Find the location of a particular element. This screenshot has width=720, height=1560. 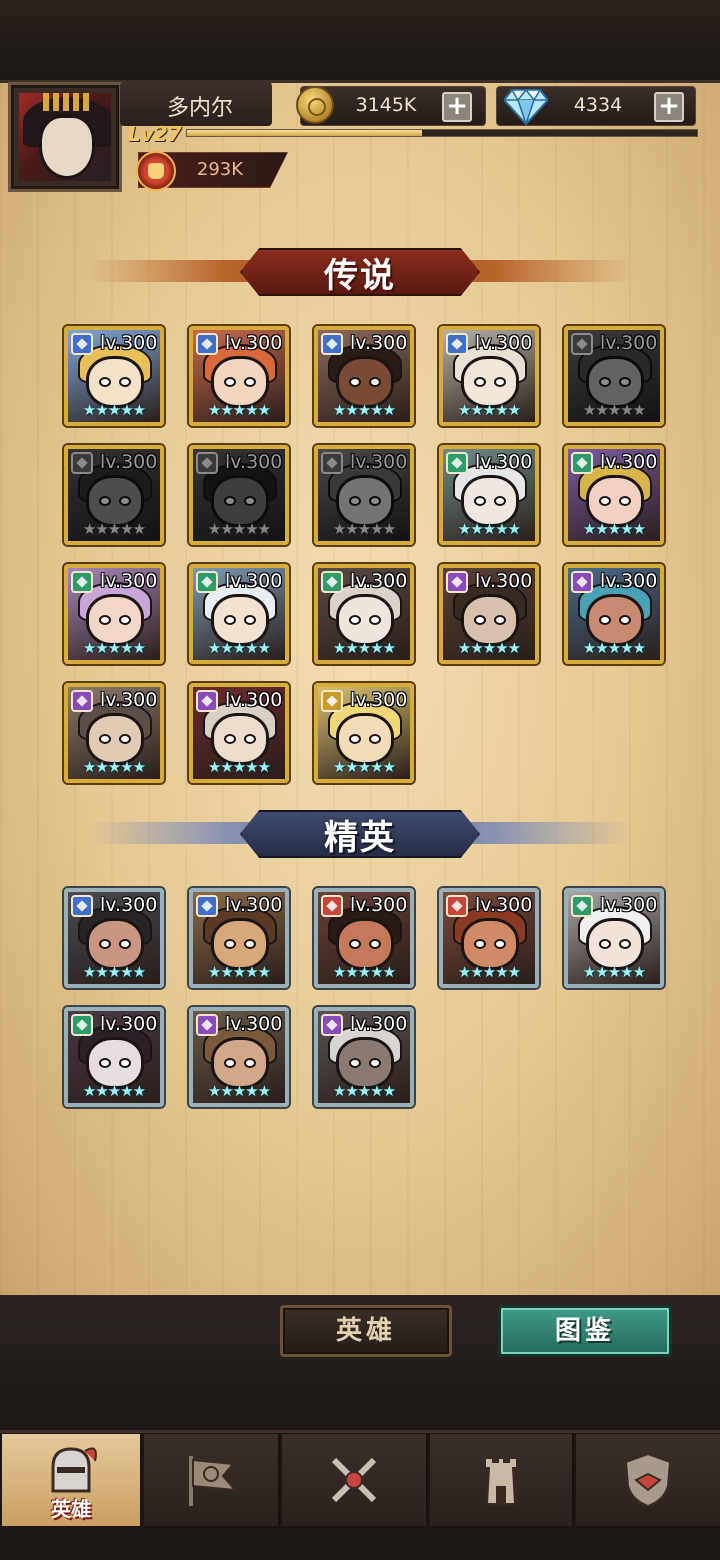

nav-tower is located at coordinates (502, 1480).